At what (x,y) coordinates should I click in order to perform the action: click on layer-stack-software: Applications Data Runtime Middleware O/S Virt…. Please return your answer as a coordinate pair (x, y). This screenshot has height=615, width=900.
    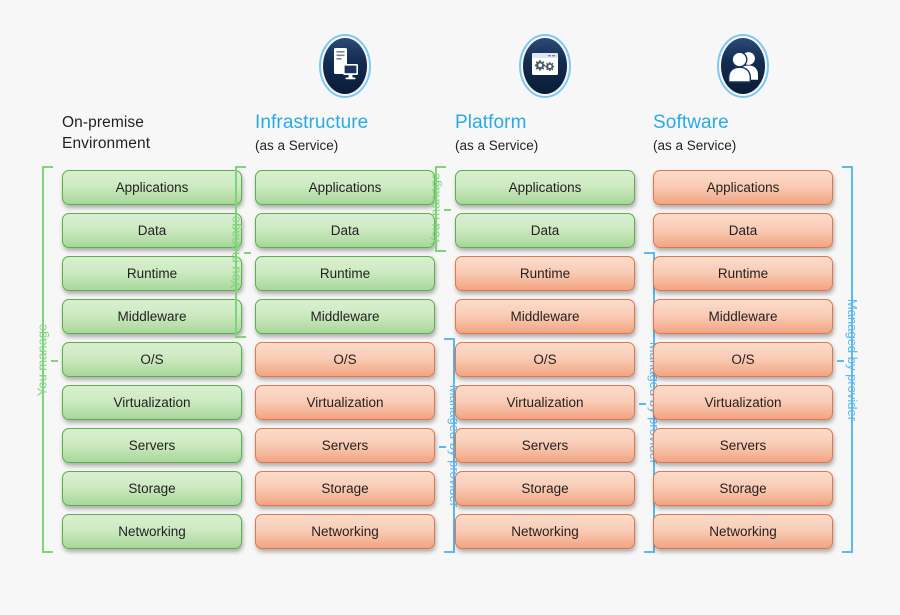
    Looking at the image, I should click on (743, 363).